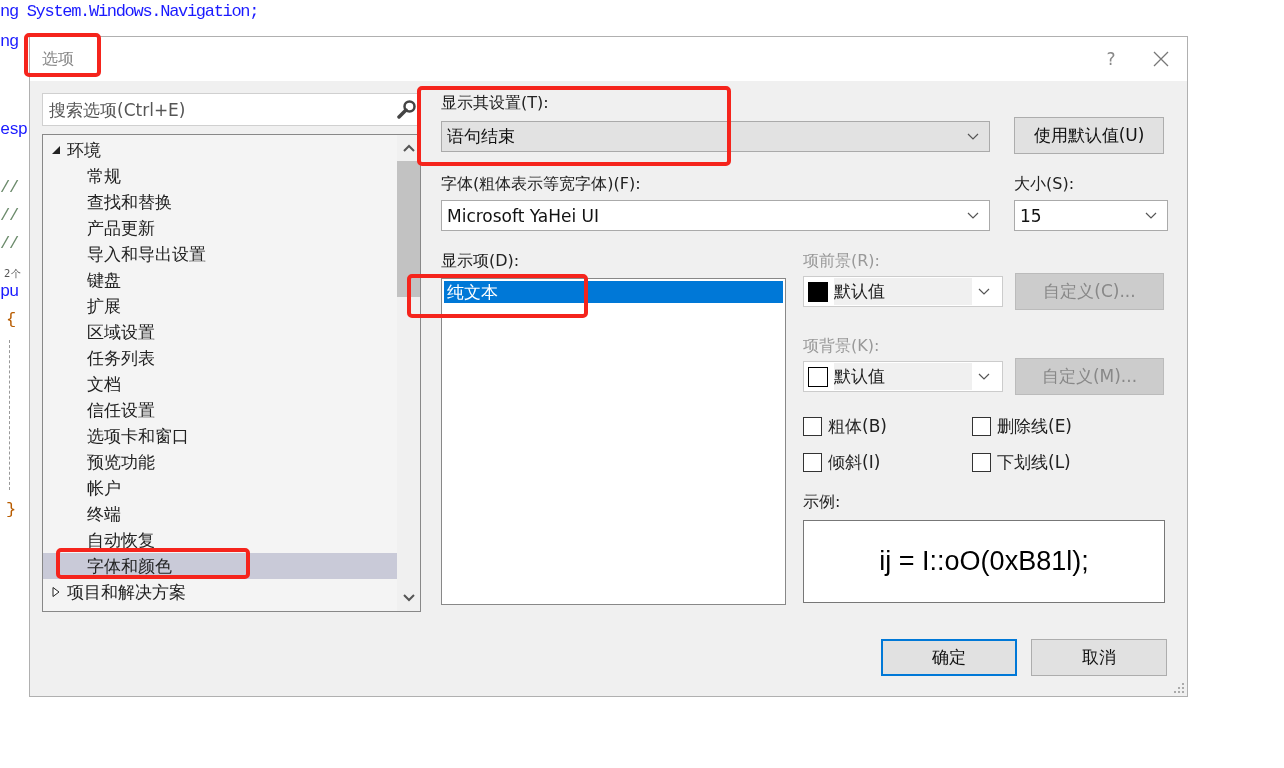 The height and width of the screenshot is (768, 1284). What do you see at coordinates (220, 176) in the screenshot?
I see `tree-item: 常规` at bounding box center [220, 176].